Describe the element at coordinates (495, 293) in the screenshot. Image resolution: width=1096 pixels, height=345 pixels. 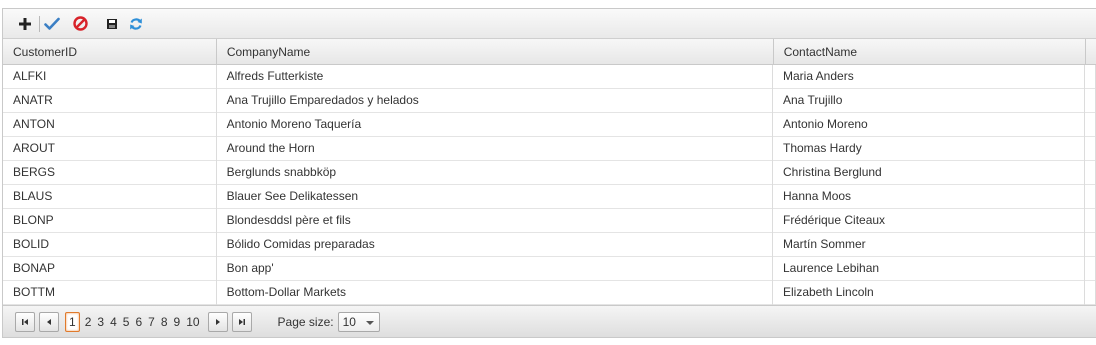
I see `cell-companyname: Bottom-Dollar Markets` at that location.